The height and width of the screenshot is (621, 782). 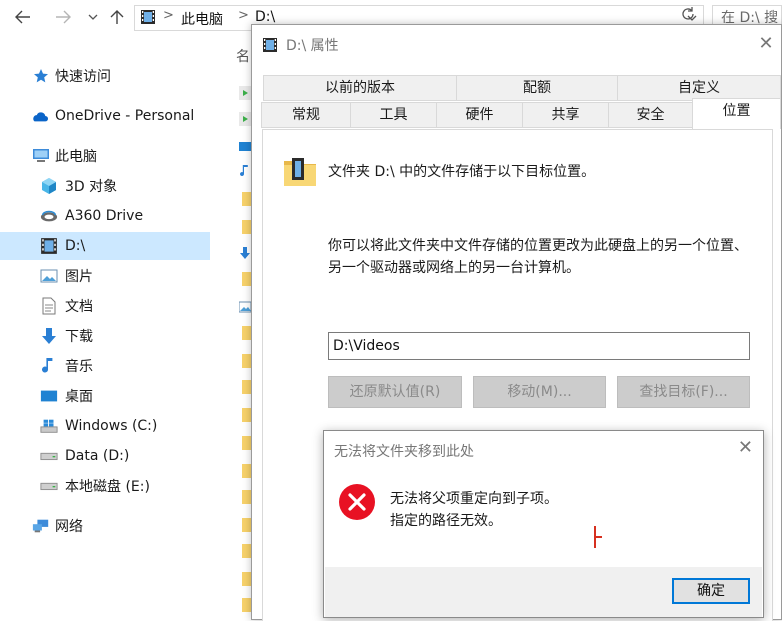 What do you see at coordinates (202, 19) in the screenshot?
I see `breadcrumb-this-pc: 此电脑` at bounding box center [202, 19].